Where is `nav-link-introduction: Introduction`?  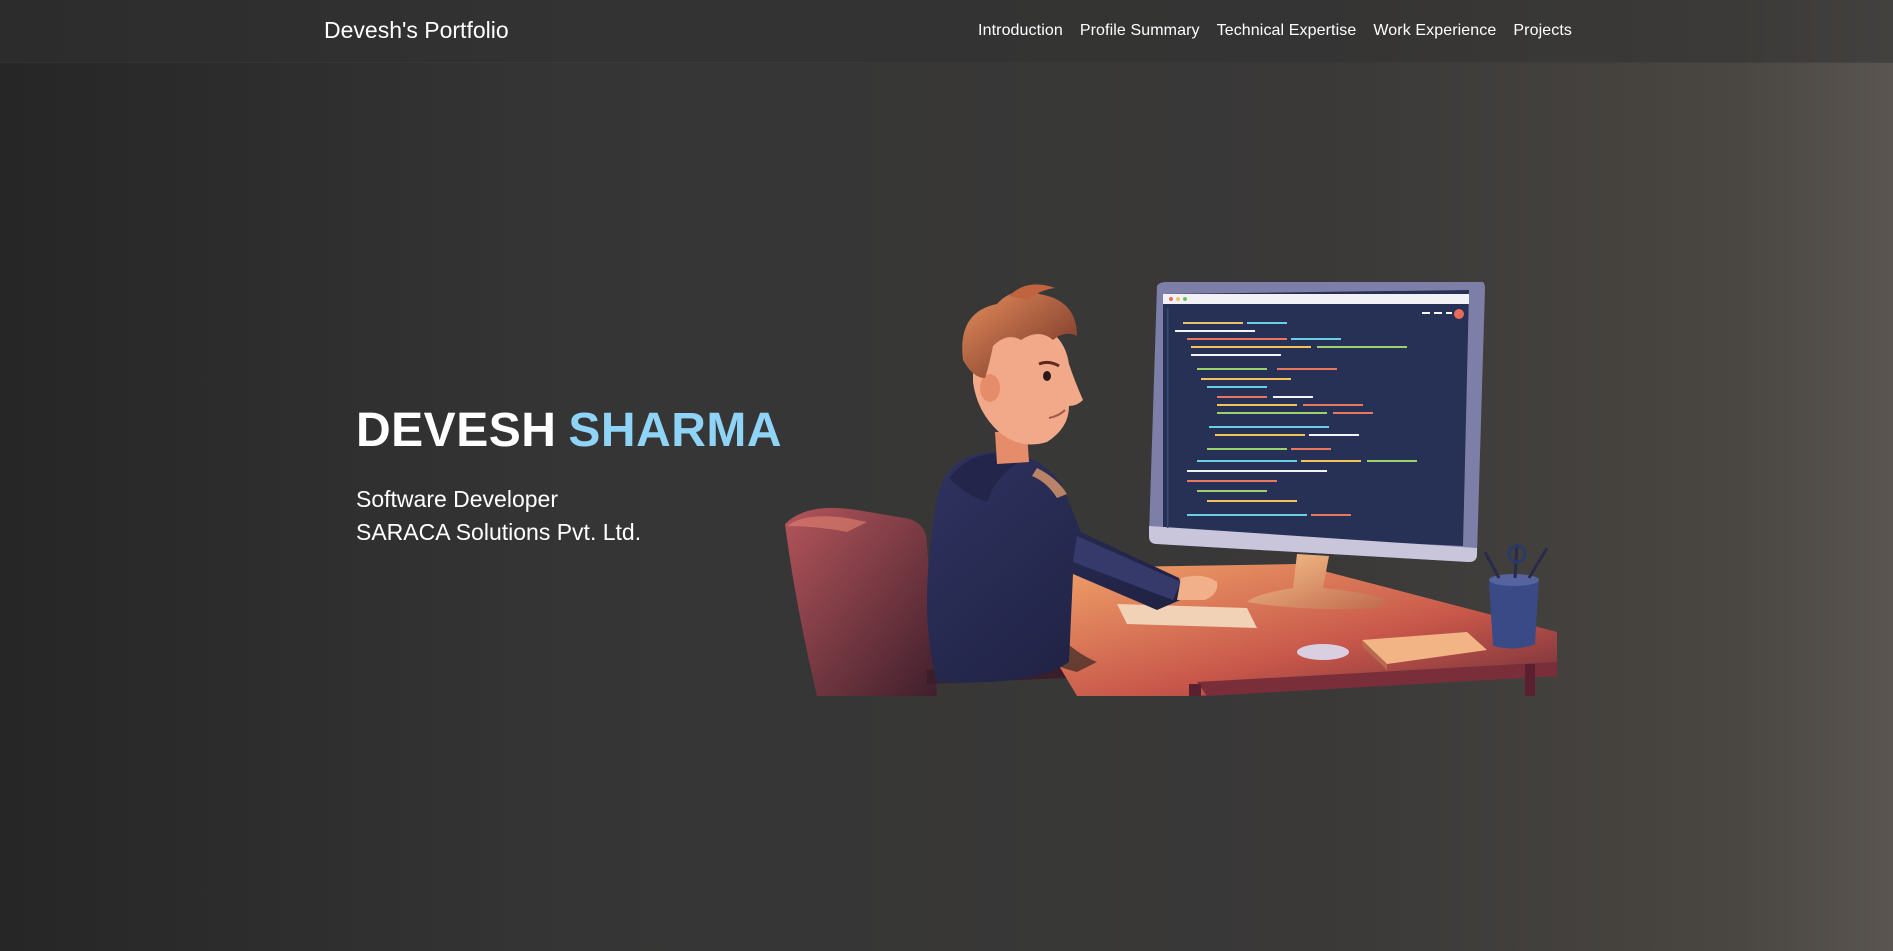 nav-link-introduction: Introduction is located at coordinates (1020, 31).